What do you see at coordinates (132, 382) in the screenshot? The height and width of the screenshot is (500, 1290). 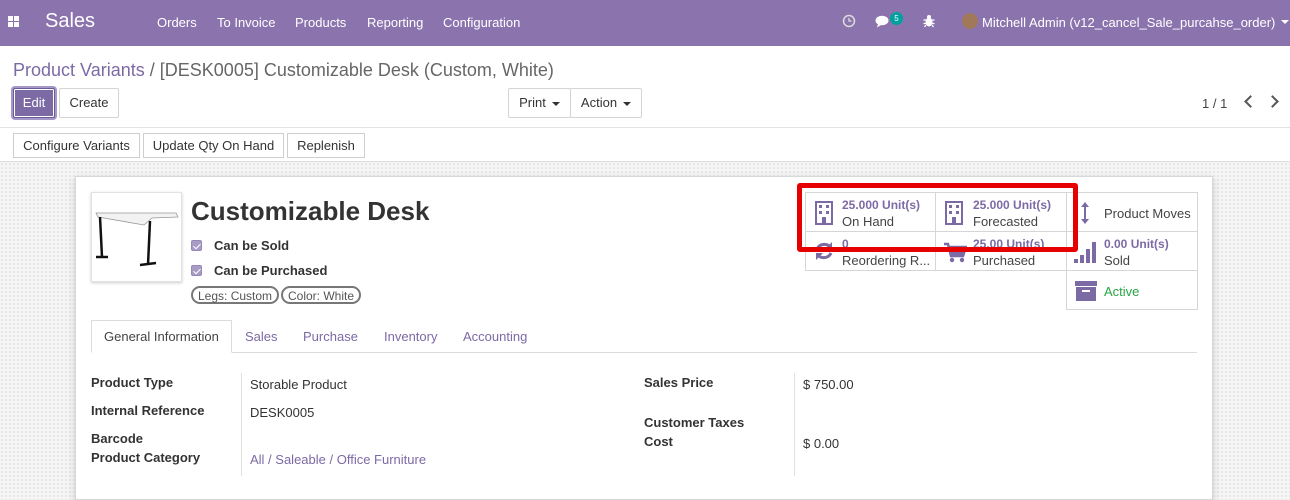 I see `product-type-label: Product Type` at bounding box center [132, 382].